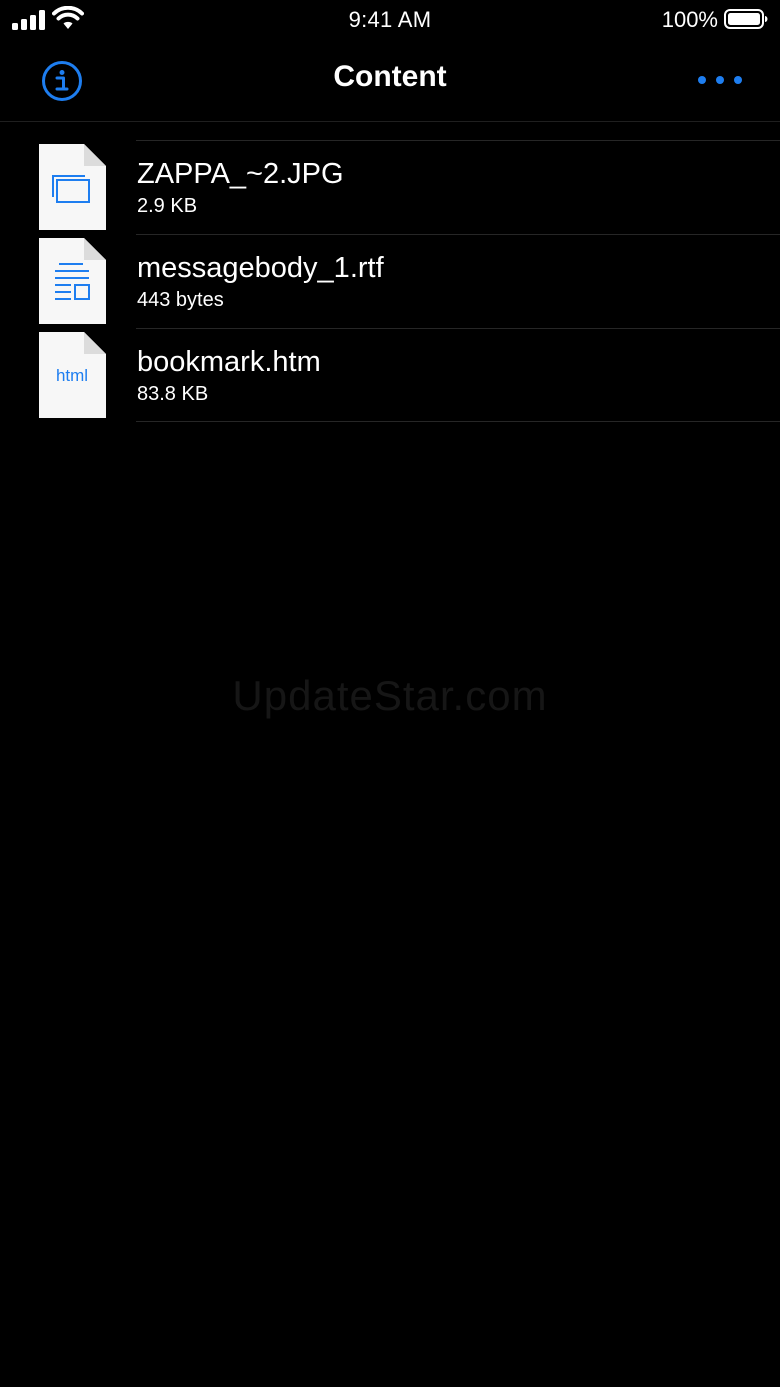  Describe the element at coordinates (229, 362) in the screenshot. I see `file-name: bookmark.htm` at that location.